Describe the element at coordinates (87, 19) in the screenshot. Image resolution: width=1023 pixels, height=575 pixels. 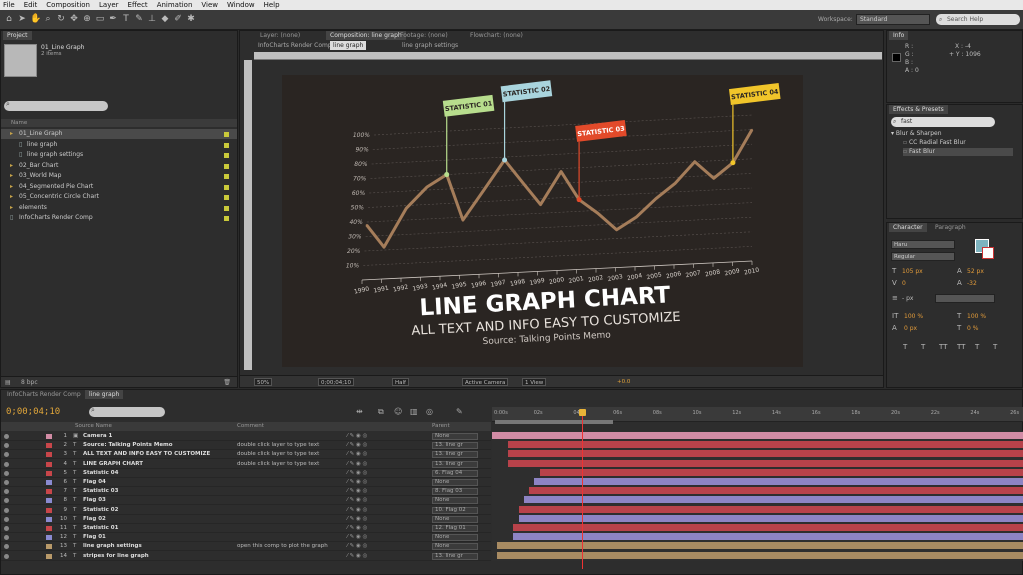
I see `pan-behind-tool-icon: ⊕` at that location.